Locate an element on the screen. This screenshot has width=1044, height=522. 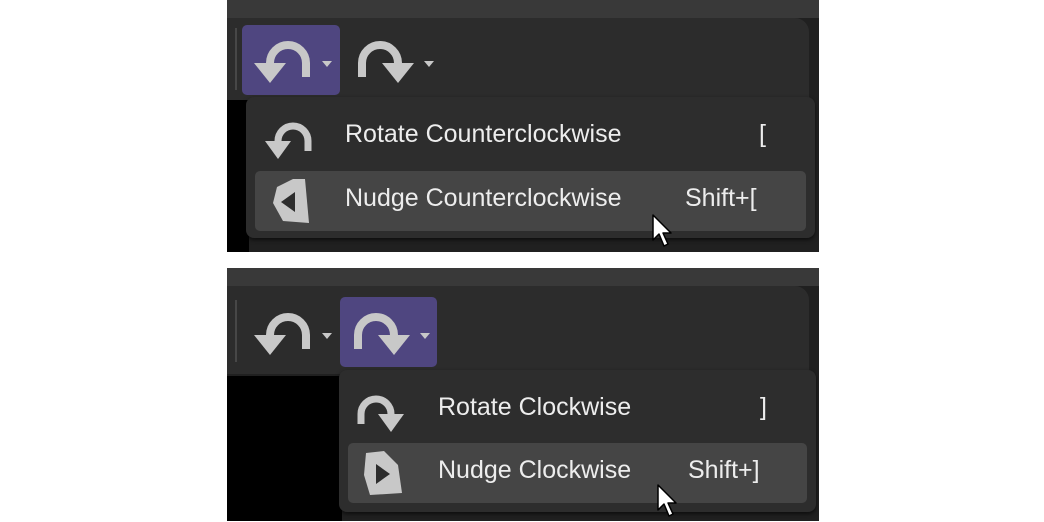
canvas-area is located at coordinates (284, 448).